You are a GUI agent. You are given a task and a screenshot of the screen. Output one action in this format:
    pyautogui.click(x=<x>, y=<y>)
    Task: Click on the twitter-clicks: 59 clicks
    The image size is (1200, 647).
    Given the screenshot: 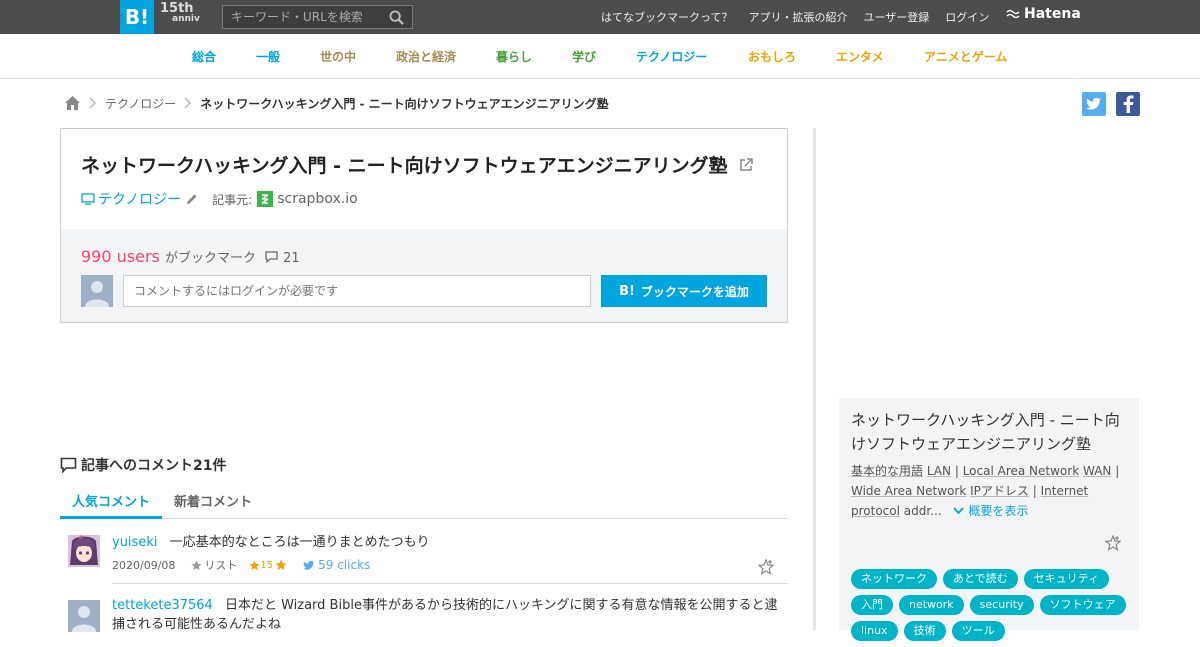 What is the action you would take?
    pyautogui.click(x=344, y=565)
    